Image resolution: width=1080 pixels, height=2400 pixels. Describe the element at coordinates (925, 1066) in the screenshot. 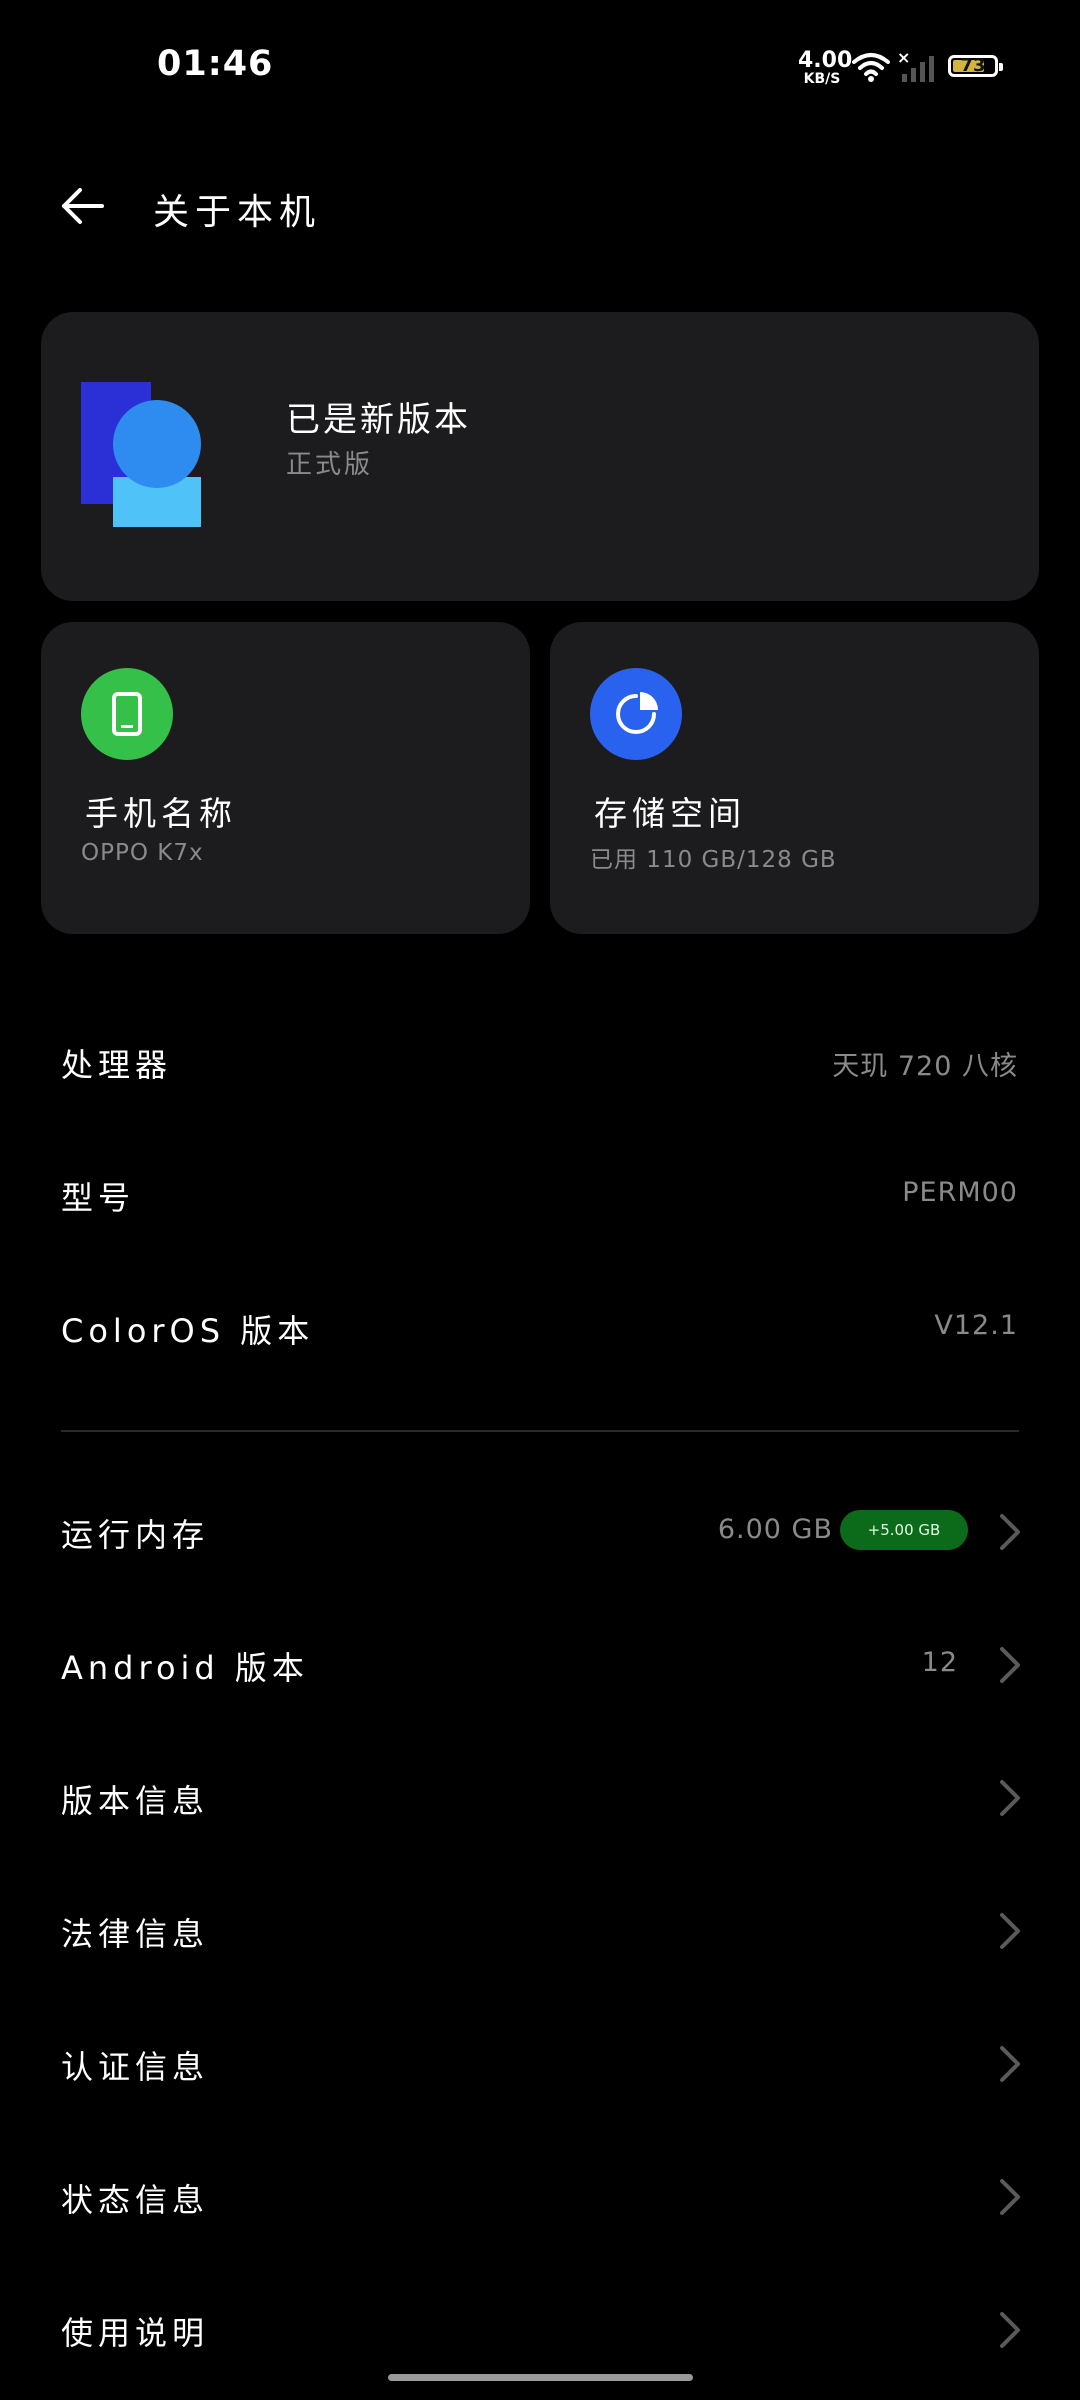

I see `spec-value: 天玑 720 八核` at that location.